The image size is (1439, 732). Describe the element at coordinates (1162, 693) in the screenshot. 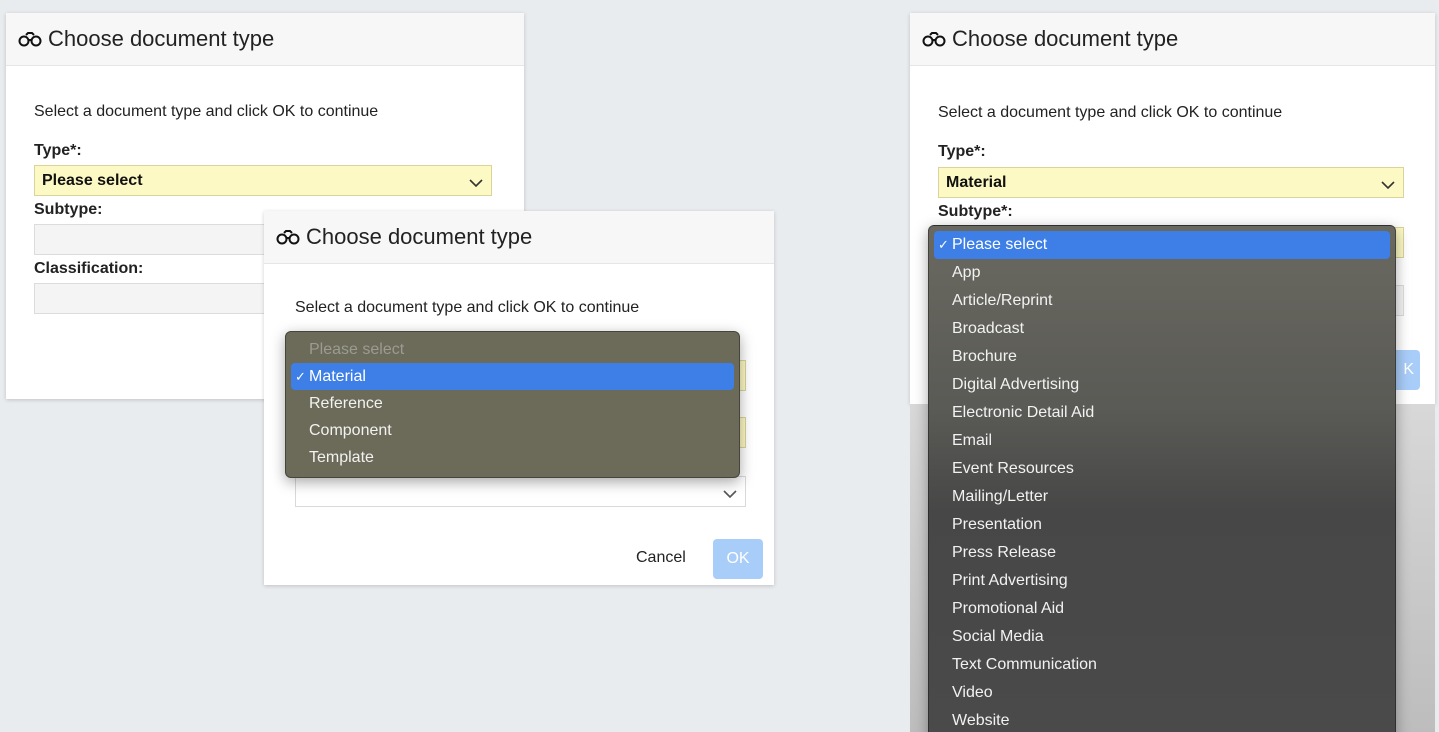

I see `dropdown-option: Video` at that location.